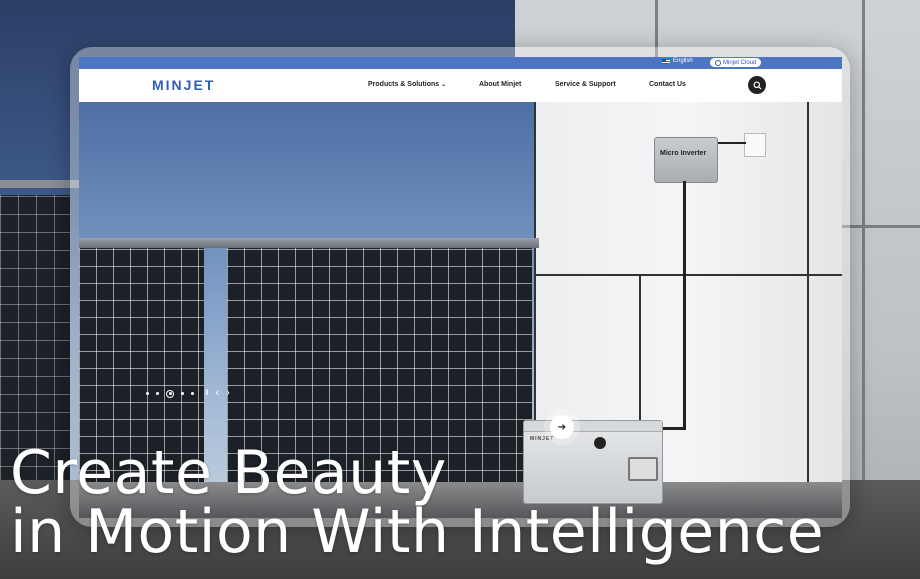 The image size is (920, 579). Describe the element at coordinates (585, 84) in the screenshot. I see `nav-item-service: Service & Support` at that location.